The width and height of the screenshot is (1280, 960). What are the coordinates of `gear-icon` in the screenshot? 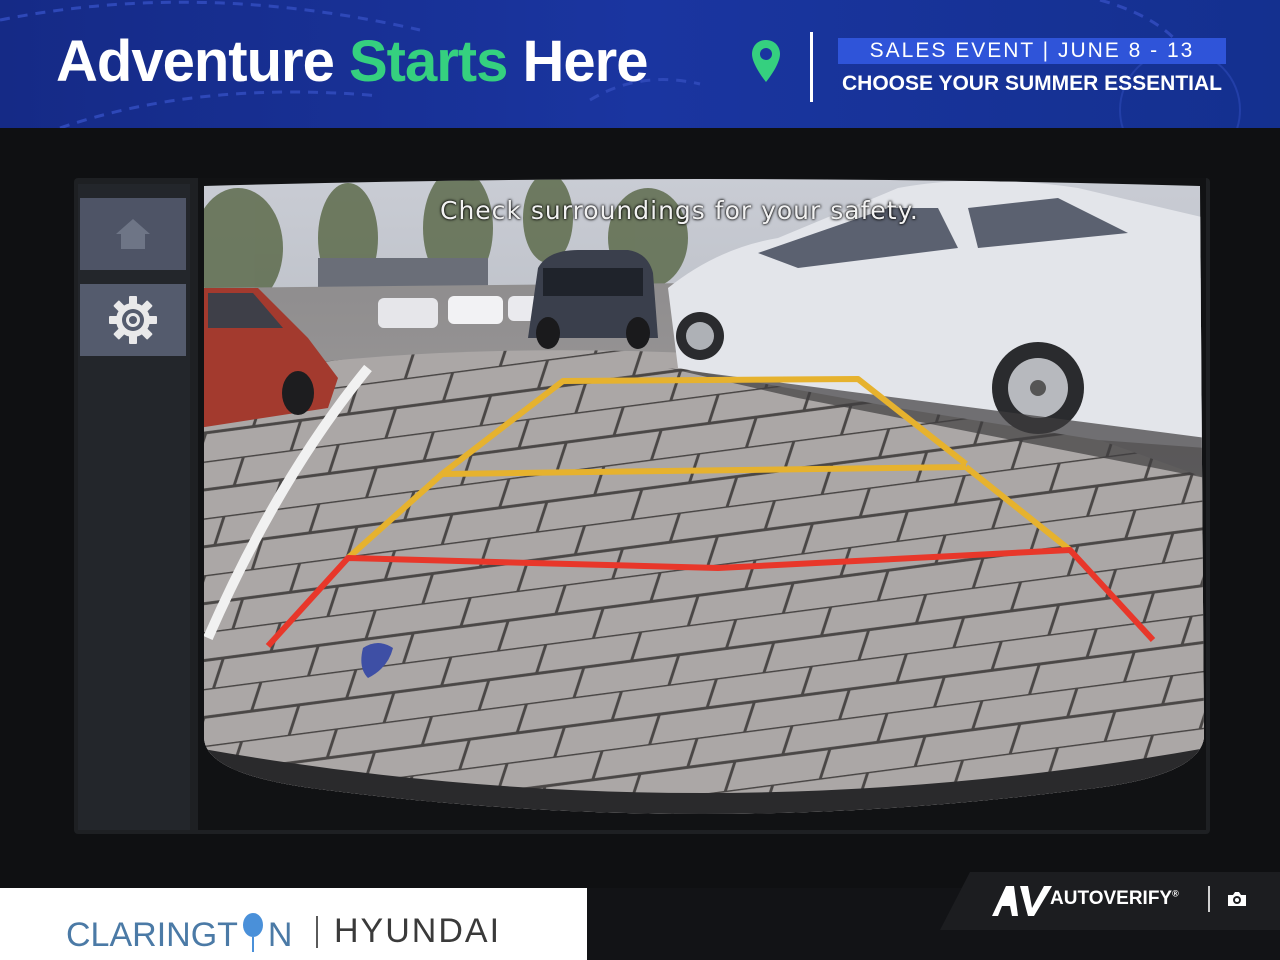 It's located at (133, 320).